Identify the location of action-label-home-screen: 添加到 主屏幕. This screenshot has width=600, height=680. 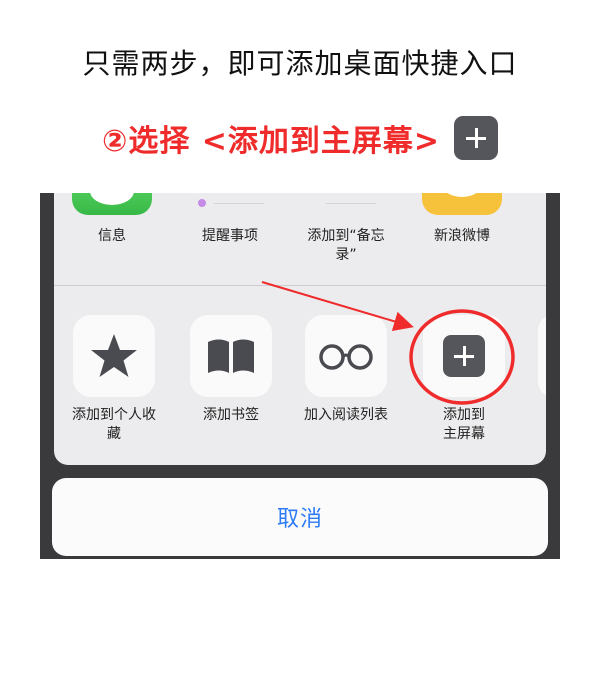
(464, 424).